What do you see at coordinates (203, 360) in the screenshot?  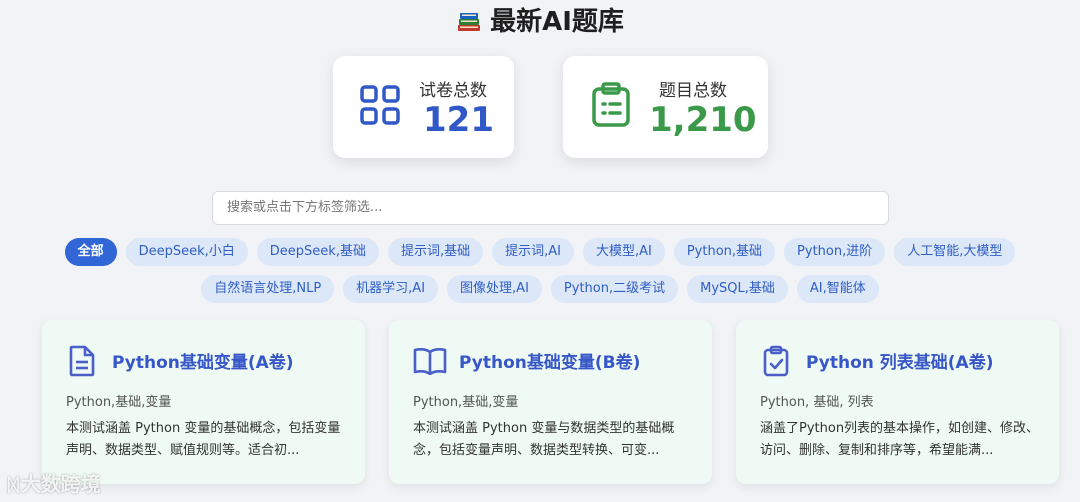 I see `quiz-title: Python基础变量(A卷)` at bounding box center [203, 360].